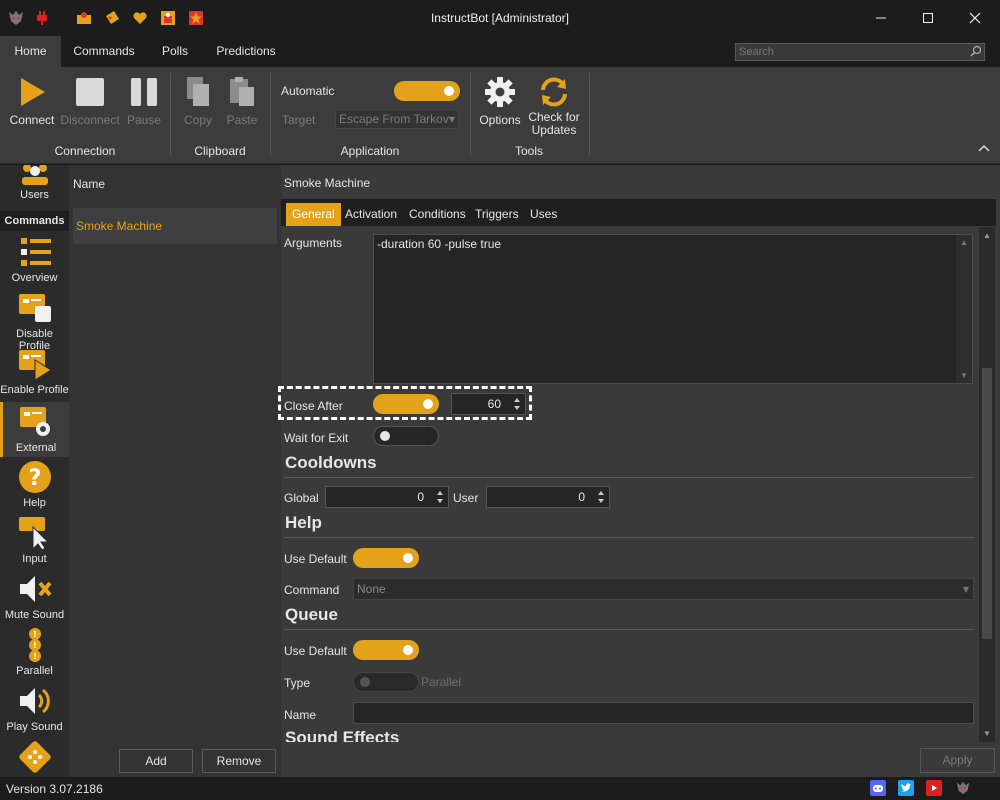 This screenshot has width=1000, height=800. I want to click on tab-general: General, so click(313, 214).